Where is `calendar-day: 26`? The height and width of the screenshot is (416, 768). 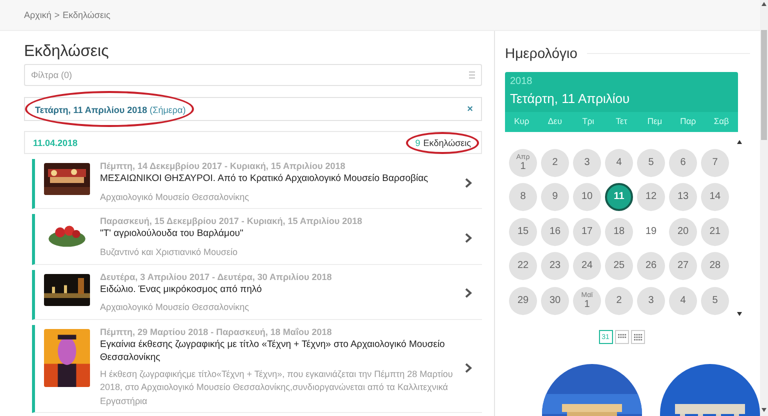 calendar-day: 26 is located at coordinates (651, 266).